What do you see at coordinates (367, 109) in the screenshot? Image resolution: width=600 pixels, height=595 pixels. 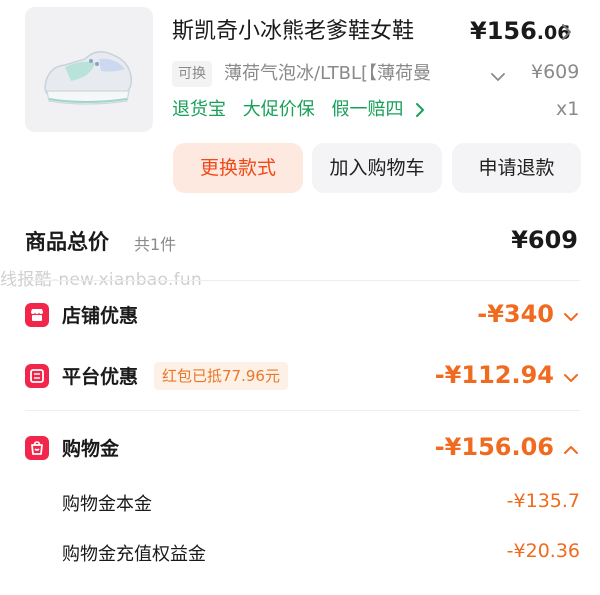 I see `service-fake-compensation: 假一赔四` at bounding box center [367, 109].